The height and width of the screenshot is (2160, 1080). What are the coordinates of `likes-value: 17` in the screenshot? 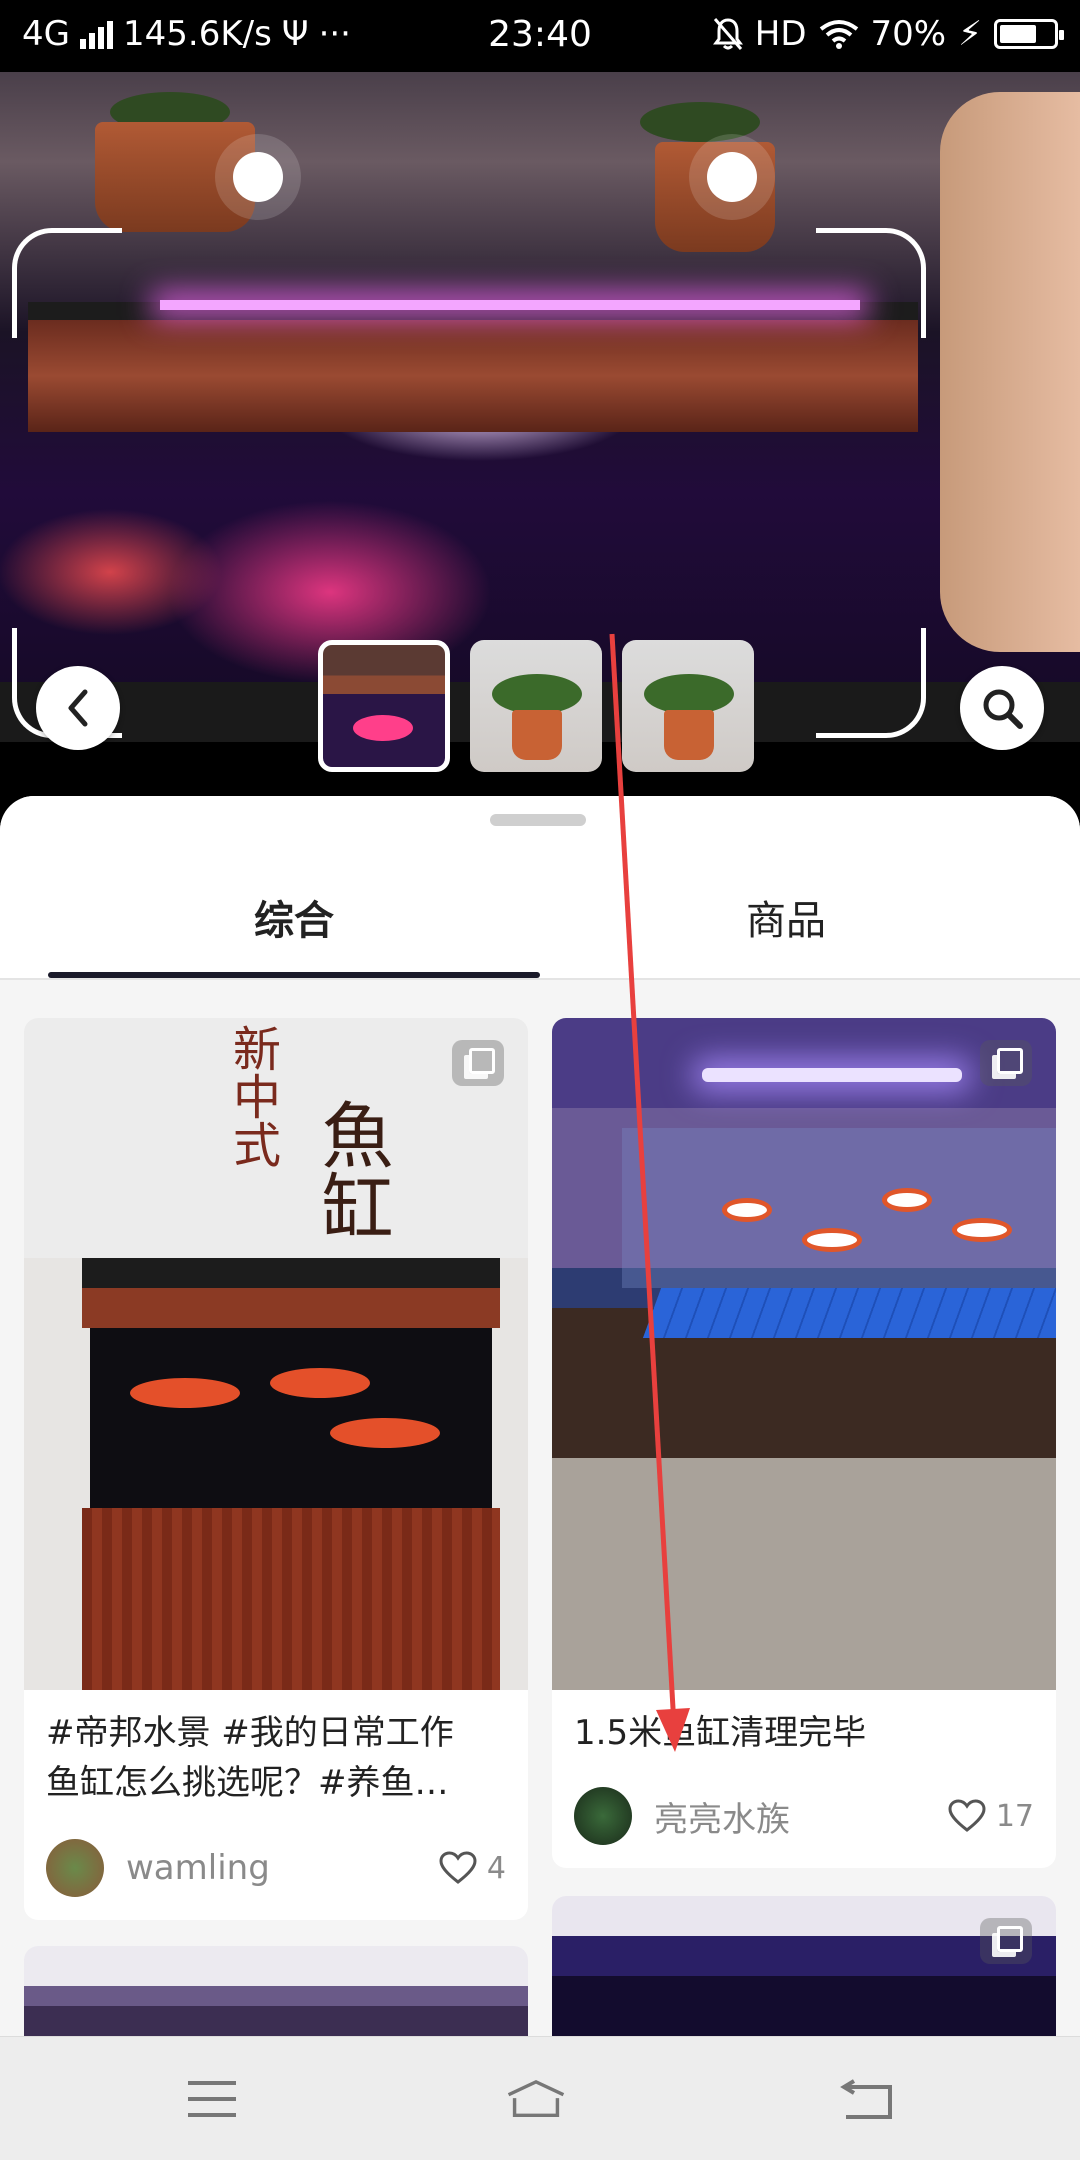 It's located at (1014, 1816).